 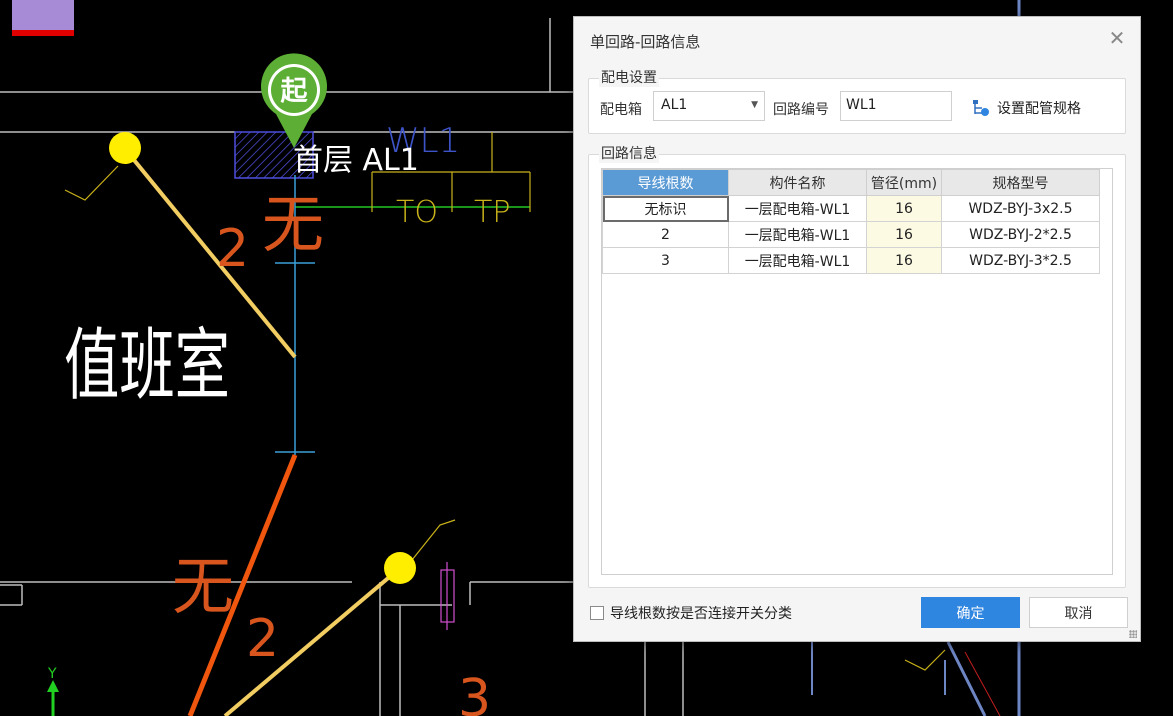 What do you see at coordinates (1020, 234) in the screenshot?
I see `cell-spec-model: WDZ-BYJ-2*2.5` at bounding box center [1020, 234].